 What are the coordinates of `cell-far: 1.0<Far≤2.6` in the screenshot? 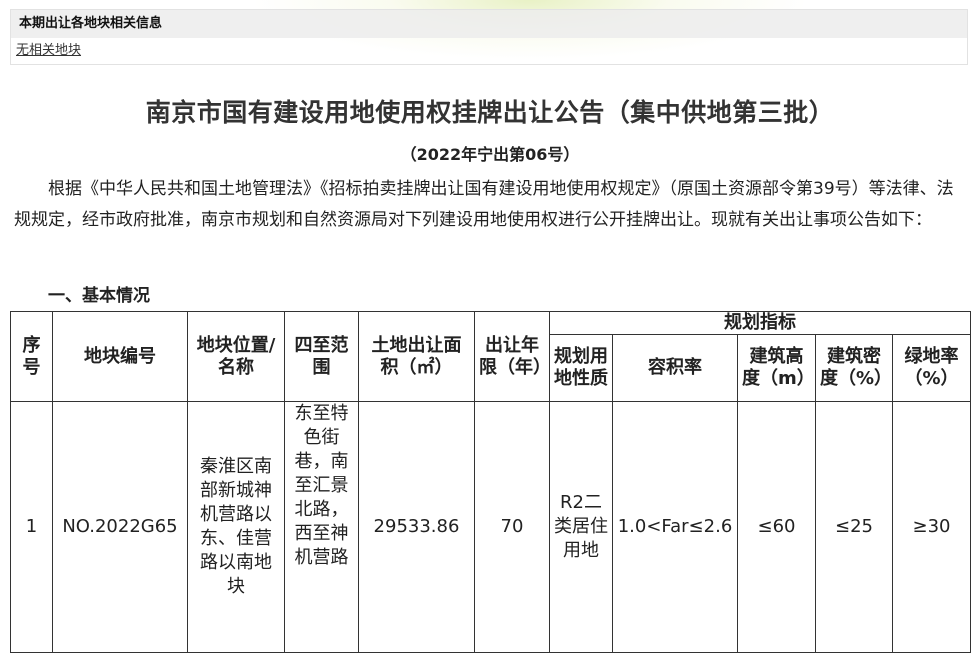 It's located at (675, 527).